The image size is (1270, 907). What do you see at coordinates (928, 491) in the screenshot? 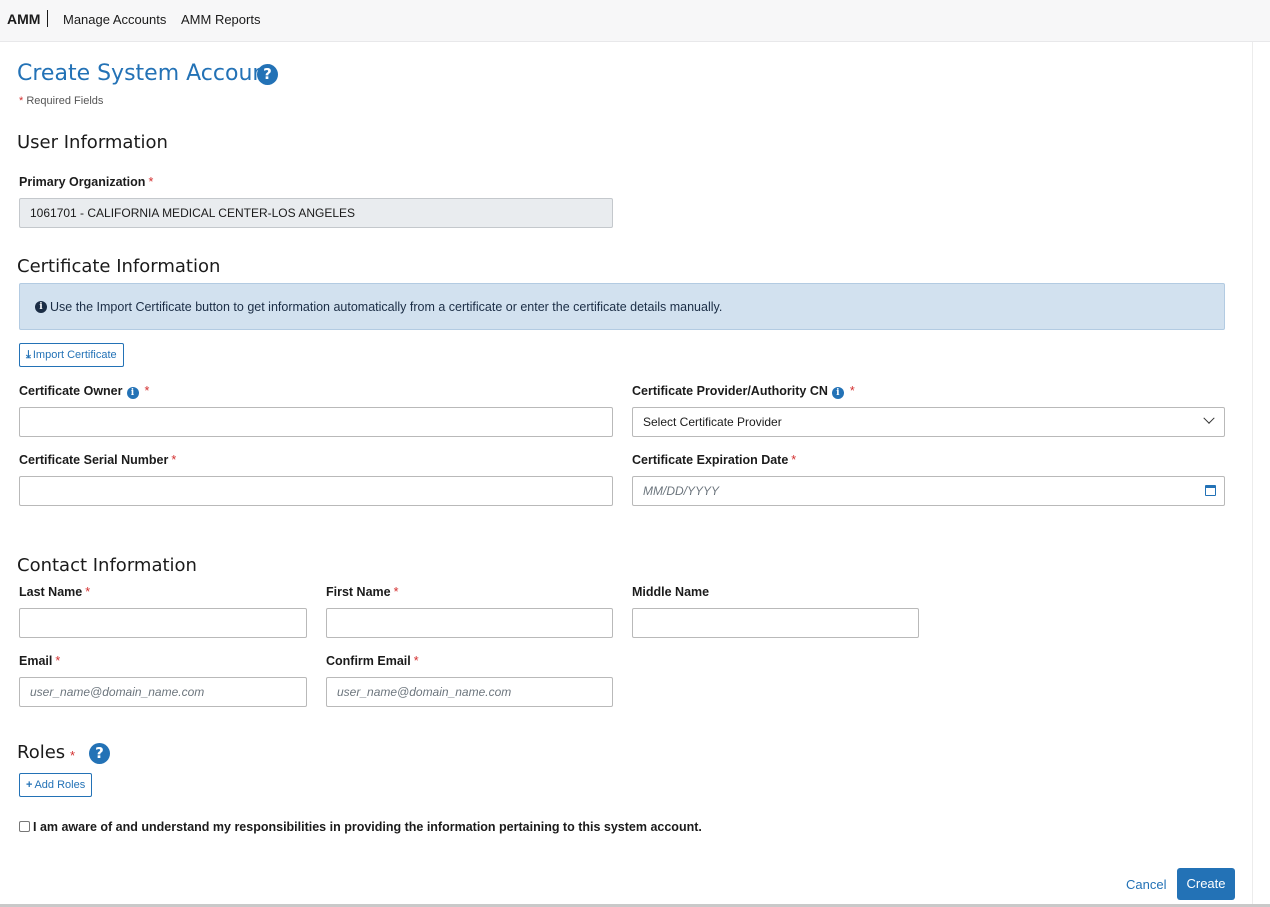
I see `certificate-expiration-input: MM/DD/YYYY` at bounding box center [928, 491].